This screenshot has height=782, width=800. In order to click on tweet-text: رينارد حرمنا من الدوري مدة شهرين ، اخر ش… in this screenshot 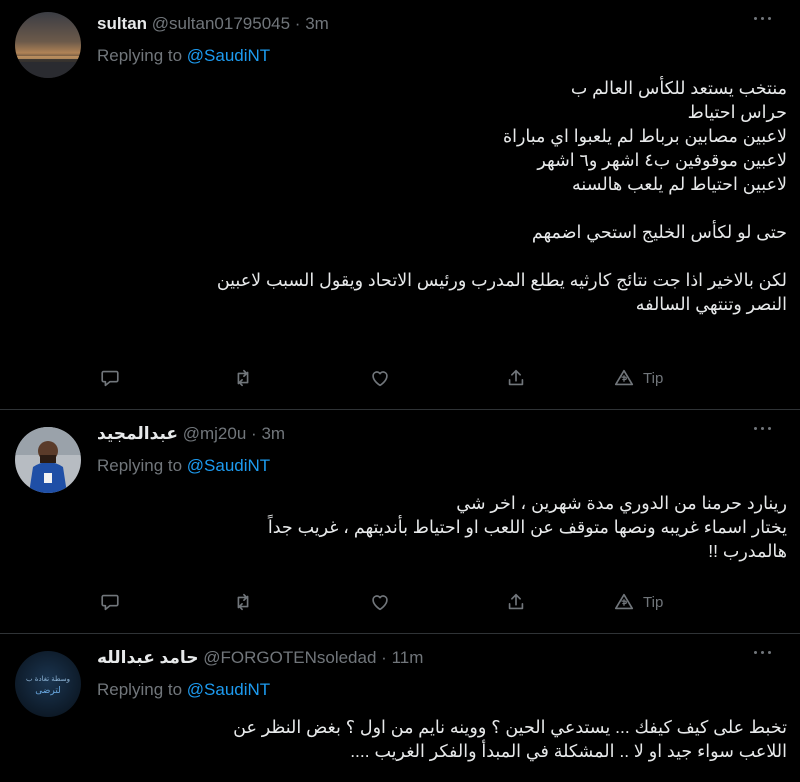, I will do `click(442, 527)`.